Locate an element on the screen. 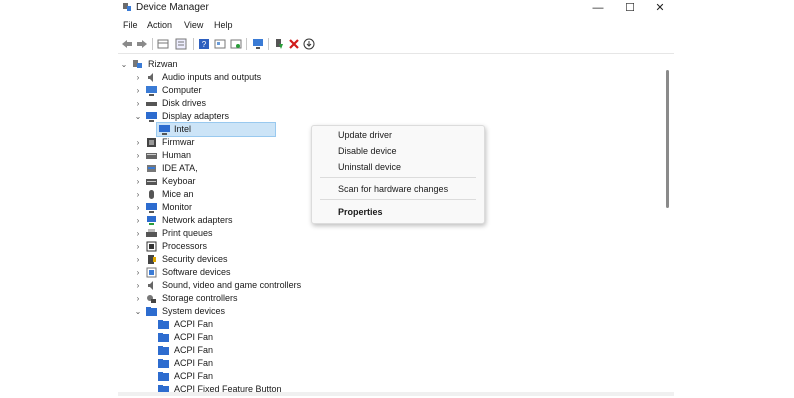 The width and height of the screenshot is (794, 398). minimize-button: — is located at coordinates (598, 8).